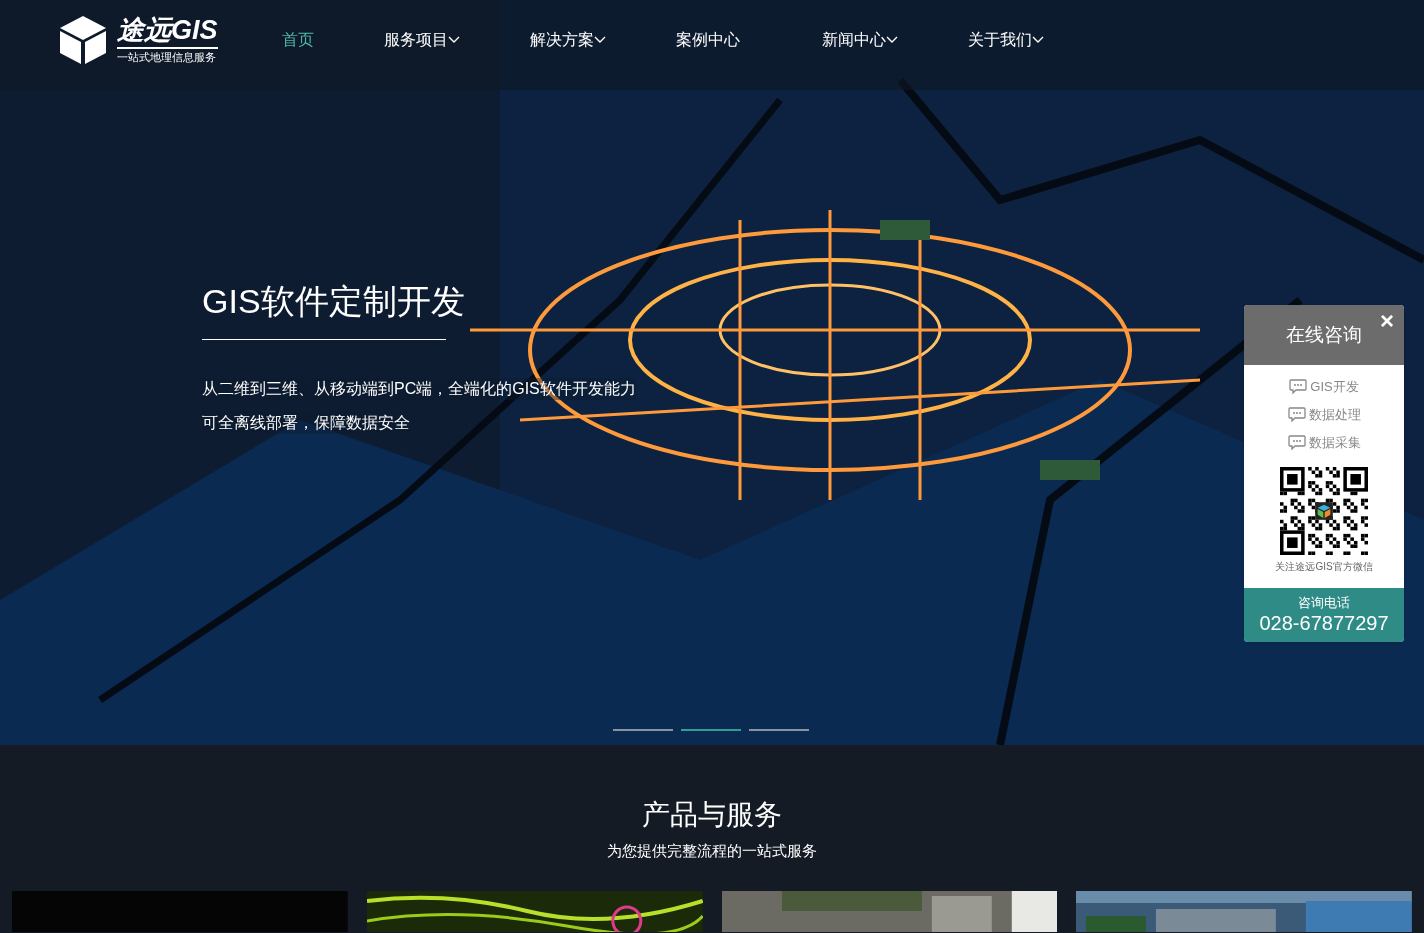 This screenshot has height=933, width=1424. I want to click on logo-tagline: 一站式地理信息服务, so click(167, 57).